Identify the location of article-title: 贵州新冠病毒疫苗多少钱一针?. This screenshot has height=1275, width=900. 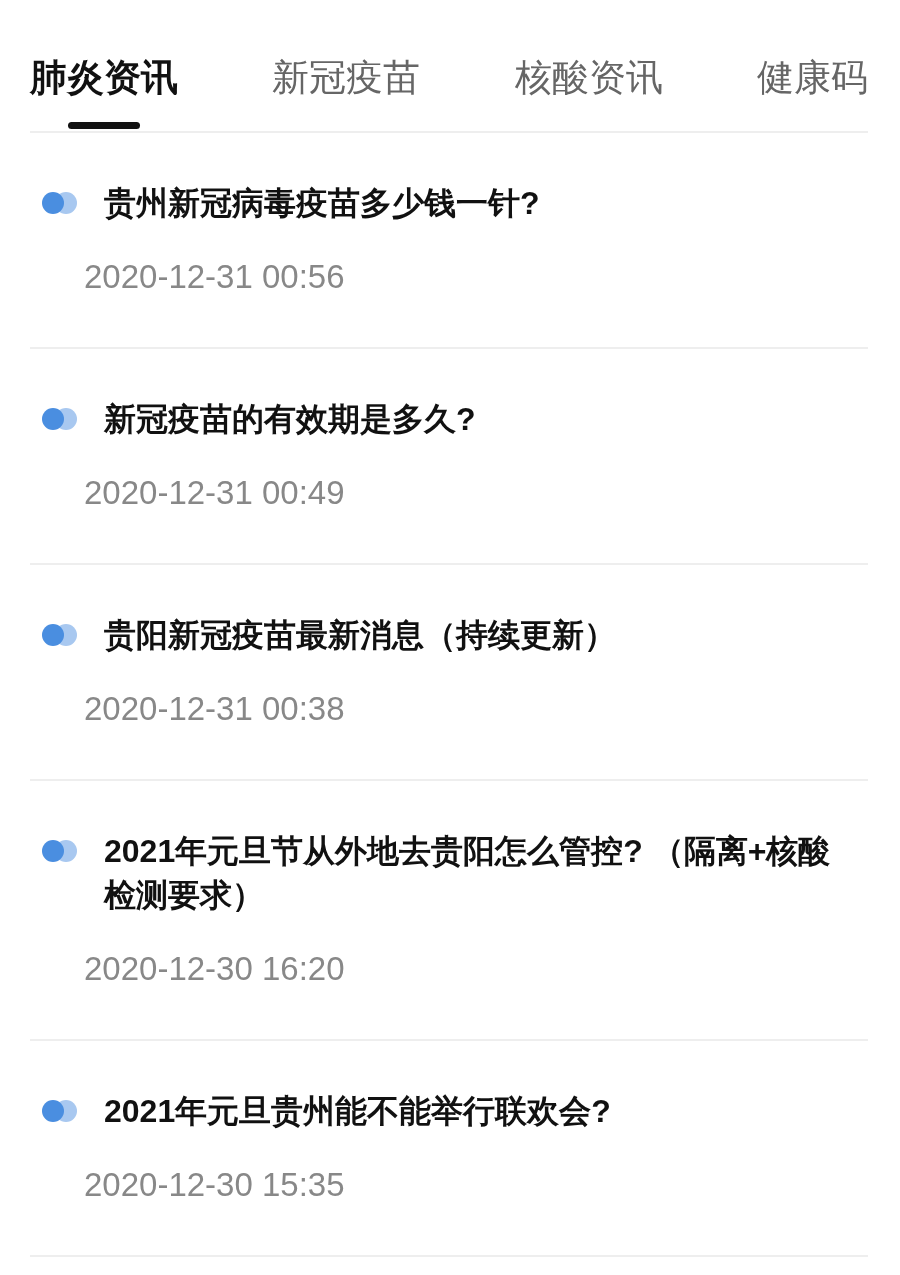
(486, 203).